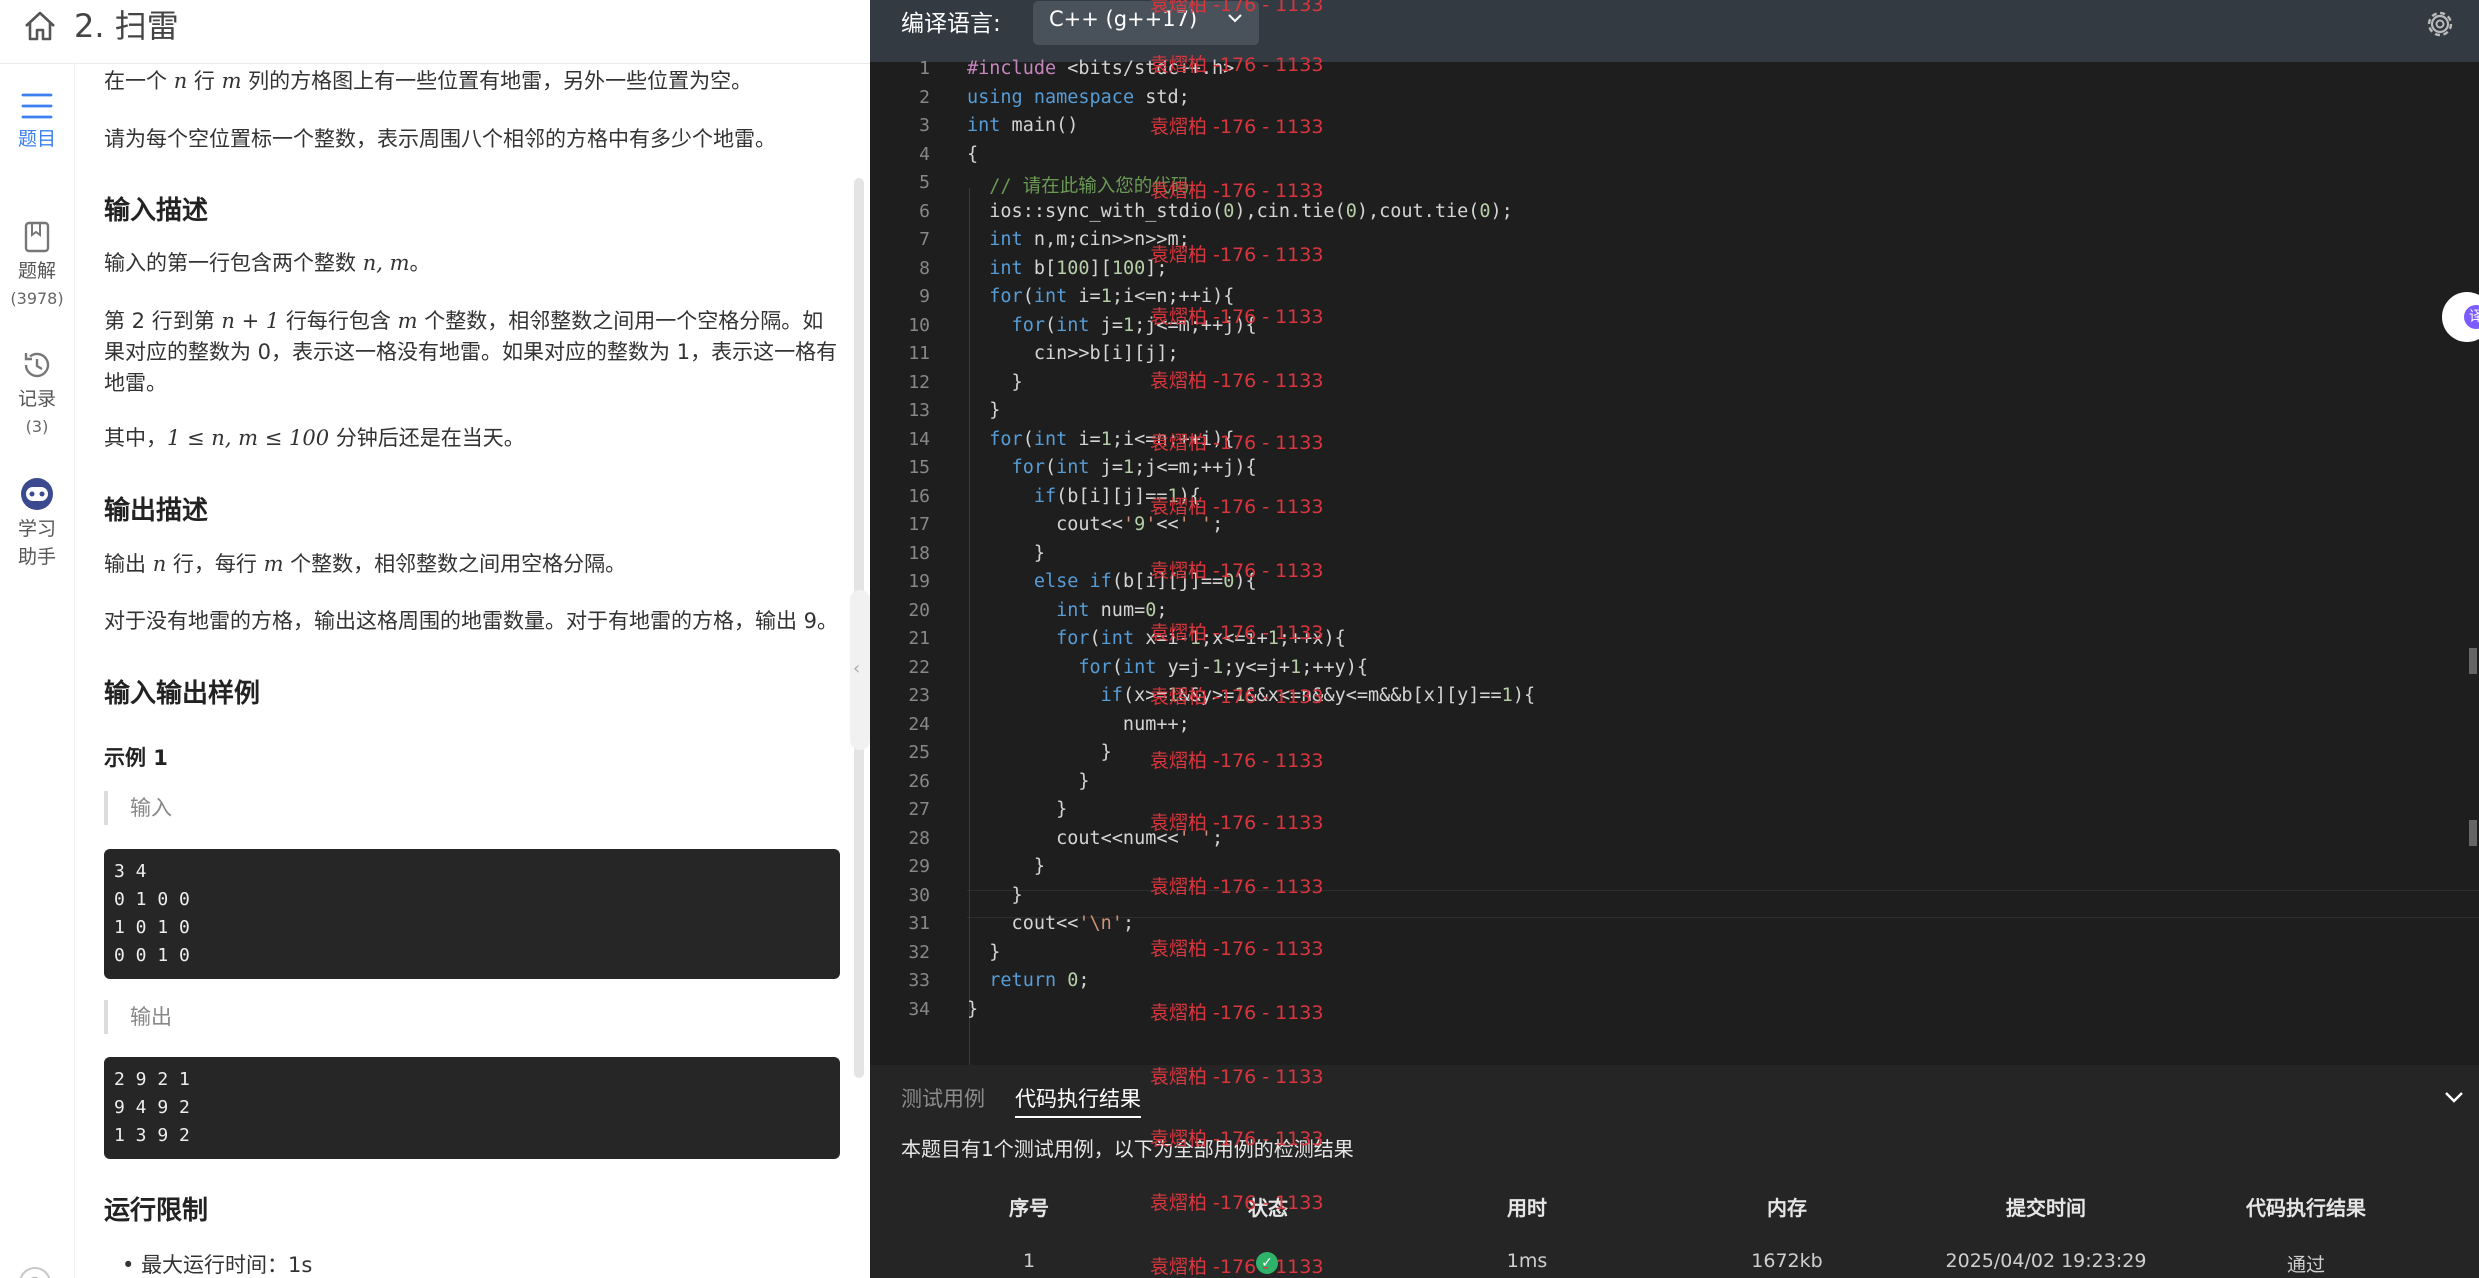 Image resolution: width=2479 pixels, height=1278 pixels. Describe the element at coordinates (924, 154) in the screenshot. I see `line-number: 4` at that location.